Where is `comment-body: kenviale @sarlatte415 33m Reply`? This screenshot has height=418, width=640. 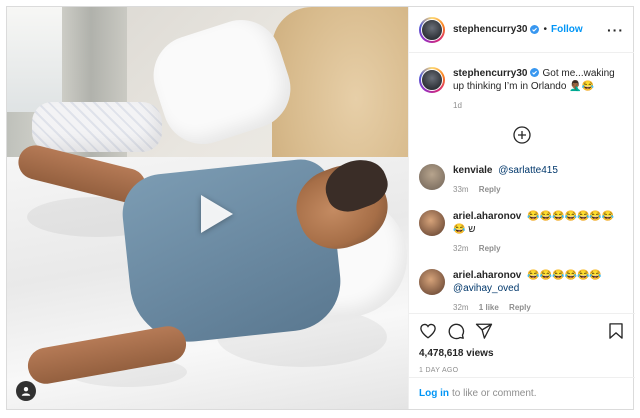
comment-body: kenviale @sarlatte415 33m Reply is located at coordinates (538, 180).